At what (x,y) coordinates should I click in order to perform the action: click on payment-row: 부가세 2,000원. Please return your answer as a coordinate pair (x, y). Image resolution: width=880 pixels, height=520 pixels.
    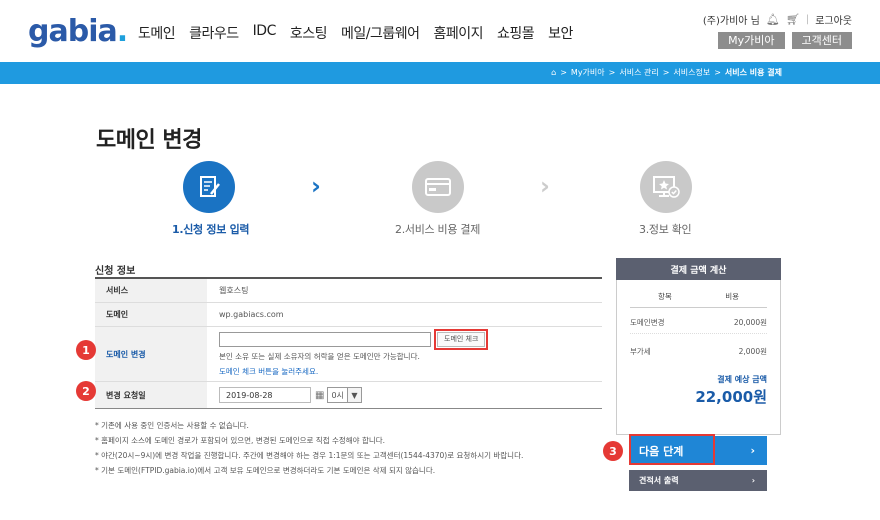
    Looking at the image, I should click on (698, 347).